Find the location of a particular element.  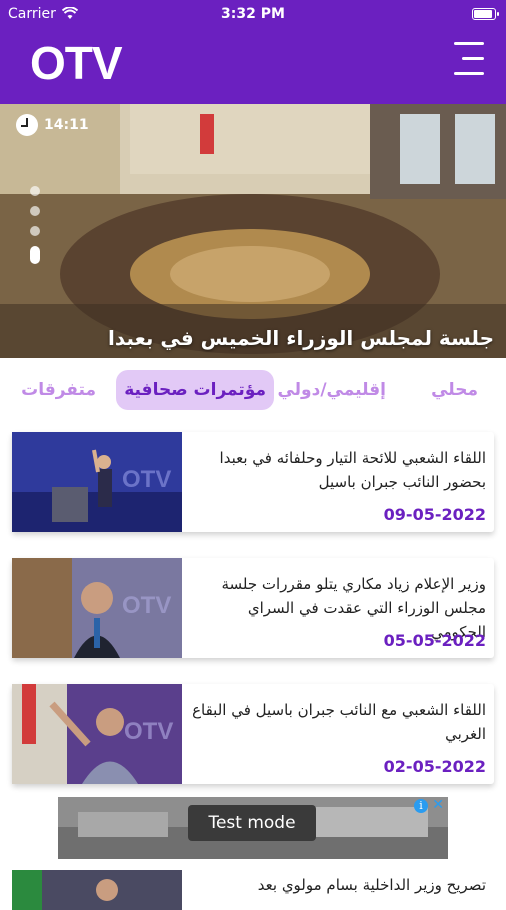

article-date: 02-05-2022 is located at coordinates (434, 766).